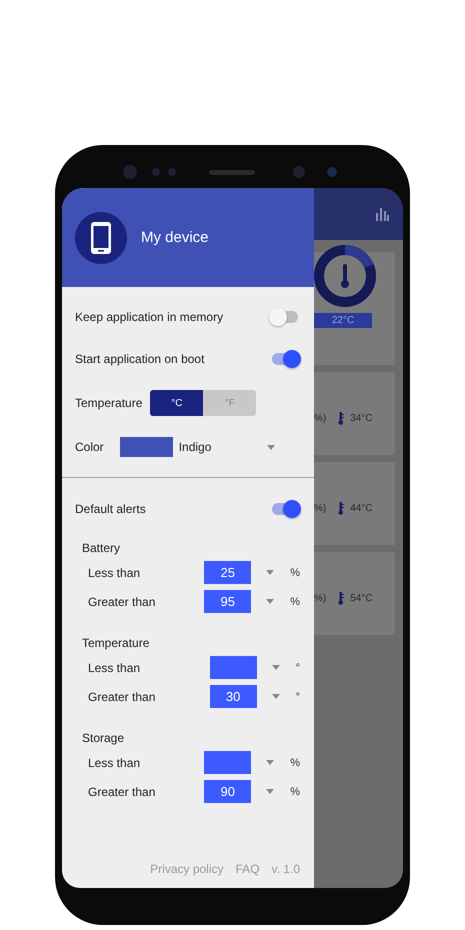  I want to click on threshold-field: 95, so click(228, 601).